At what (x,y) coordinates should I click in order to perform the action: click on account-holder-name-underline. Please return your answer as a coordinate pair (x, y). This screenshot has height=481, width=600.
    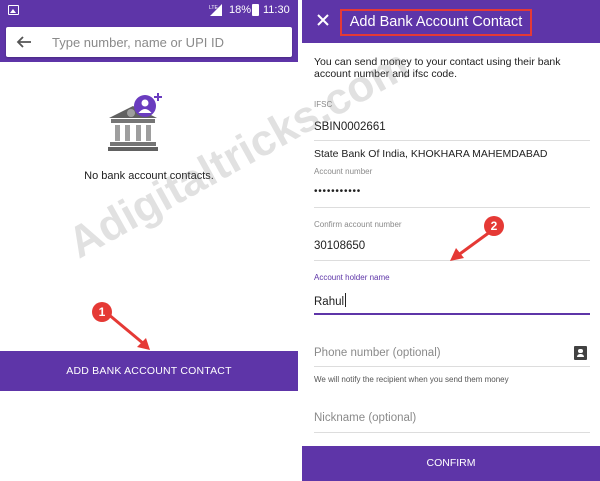
    Looking at the image, I should click on (452, 314).